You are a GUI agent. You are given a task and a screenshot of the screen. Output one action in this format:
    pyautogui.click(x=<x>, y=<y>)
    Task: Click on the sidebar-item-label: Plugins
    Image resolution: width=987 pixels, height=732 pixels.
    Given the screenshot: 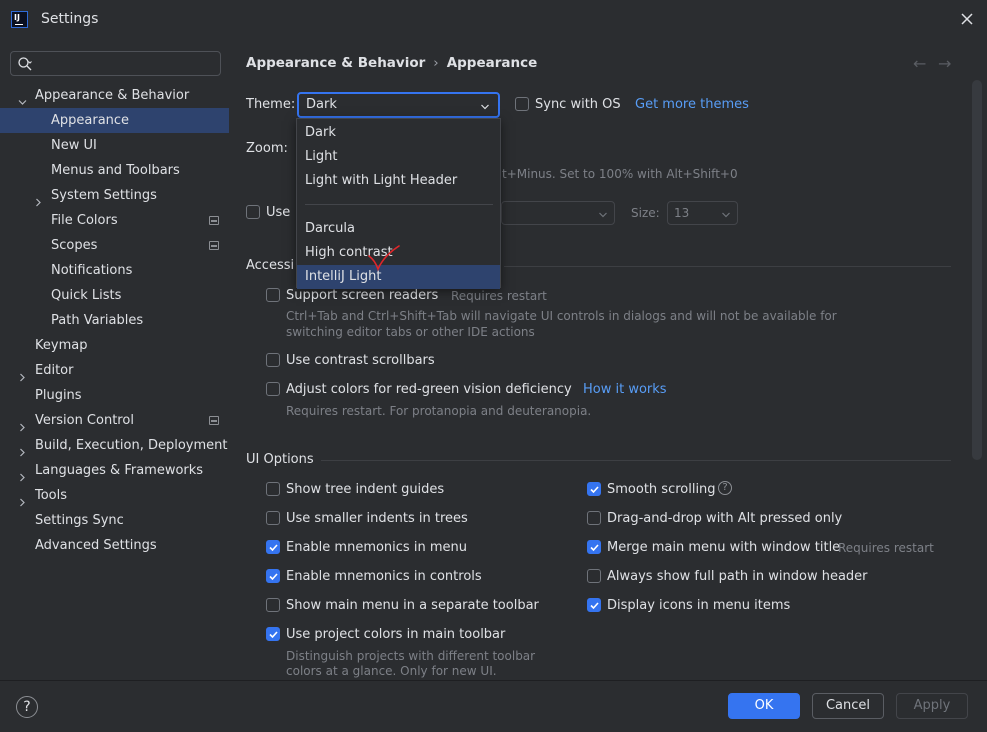 What is the action you would take?
    pyautogui.click(x=58, y=395)
    